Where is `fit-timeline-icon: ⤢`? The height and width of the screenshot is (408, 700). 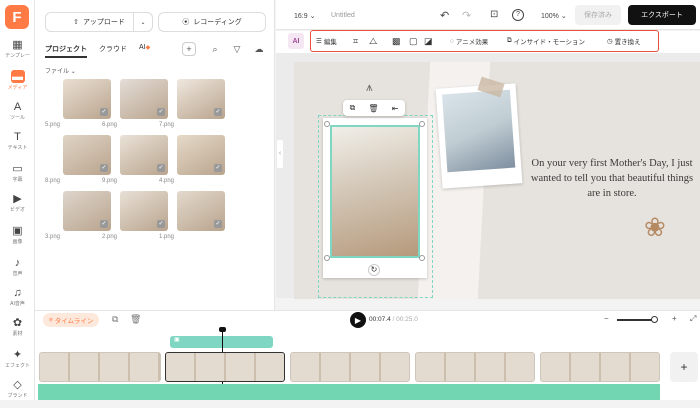 fit-timeline-icon: ⤢ is located at coordinates (693, 319).